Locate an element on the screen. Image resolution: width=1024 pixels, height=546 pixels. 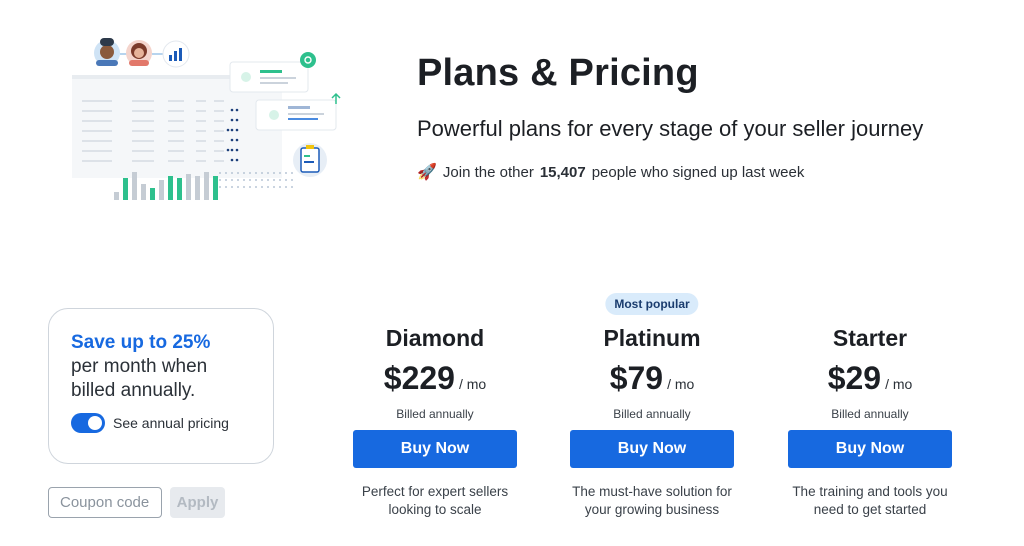
plan-price: $79 is located at coordinates (636, 378).